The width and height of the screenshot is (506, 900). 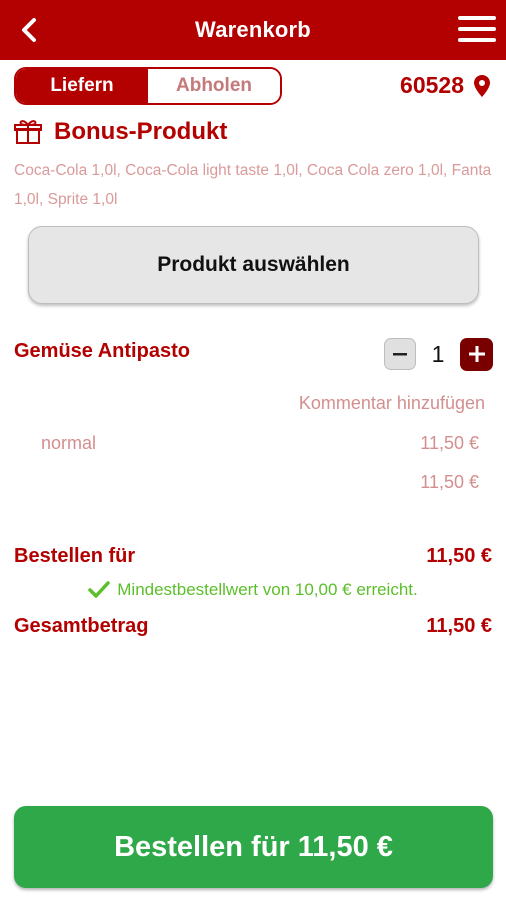 I want to click on map-pin-icon, so click(x=482, y=85).